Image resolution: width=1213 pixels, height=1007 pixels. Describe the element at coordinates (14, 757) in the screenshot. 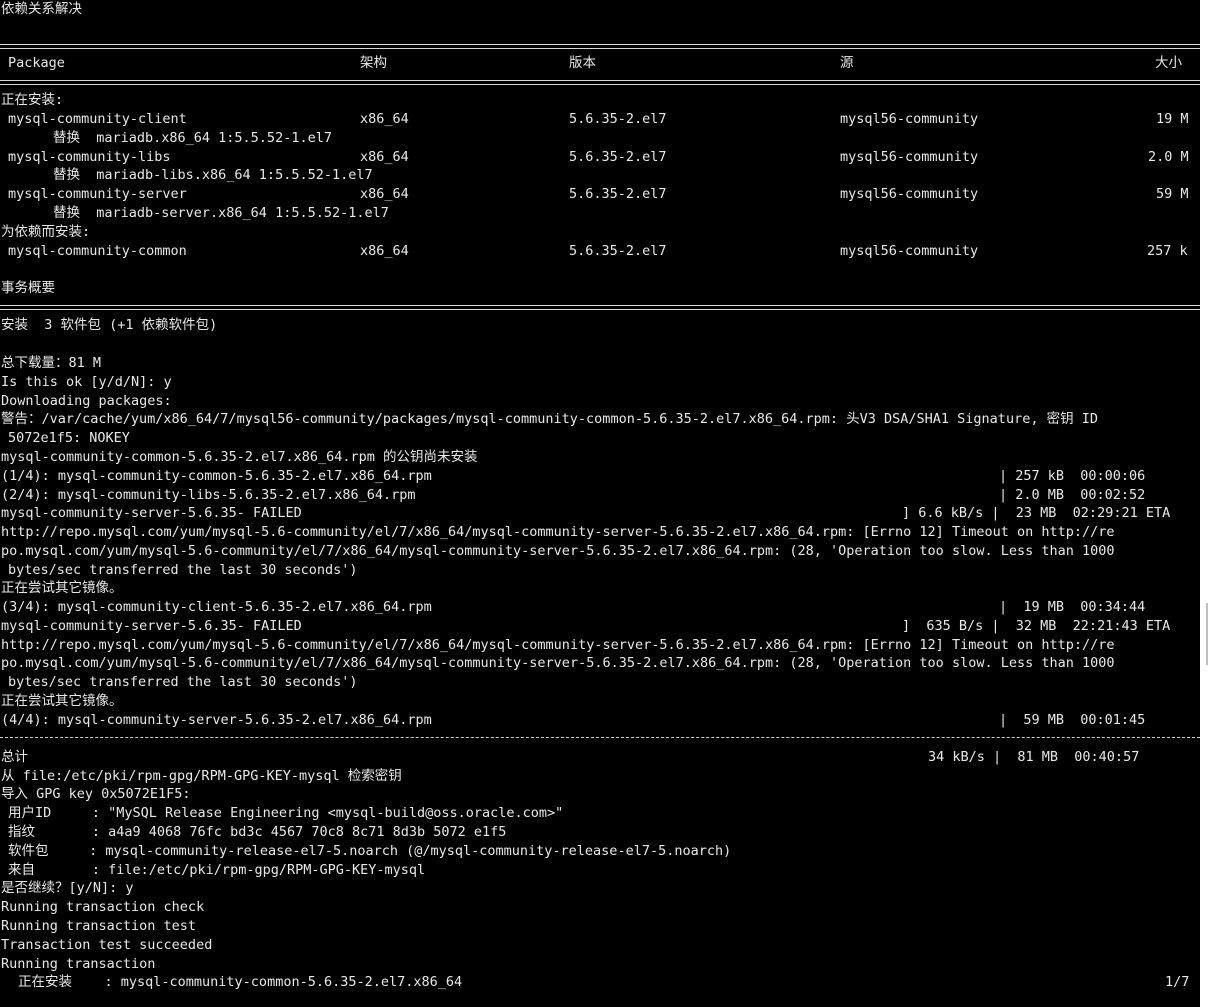

I see `terminal-text: 总计` at that location.